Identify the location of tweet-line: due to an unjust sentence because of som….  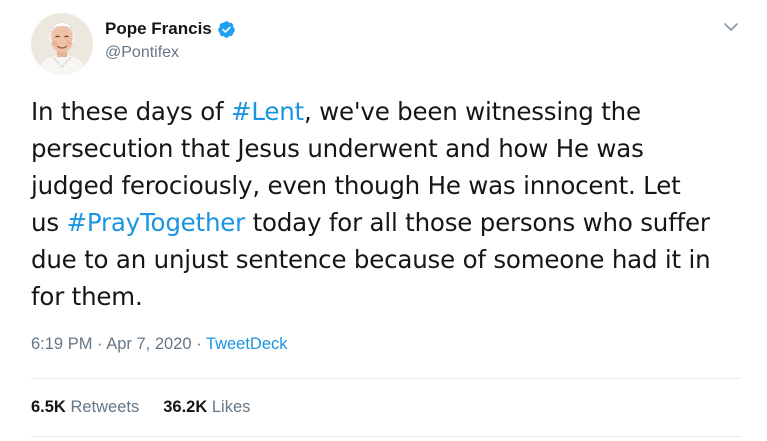
(371, 259).